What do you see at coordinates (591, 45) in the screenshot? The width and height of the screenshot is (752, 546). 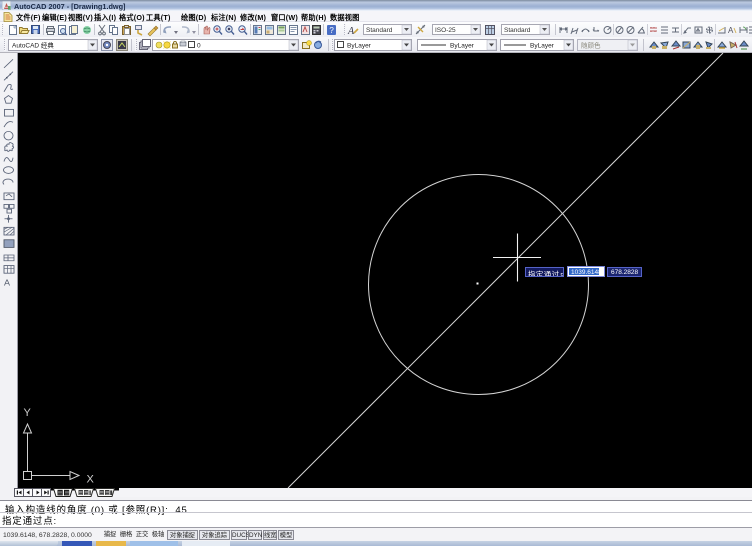 I see `svg-text: 随颜色` at bounding box center [591, 45].